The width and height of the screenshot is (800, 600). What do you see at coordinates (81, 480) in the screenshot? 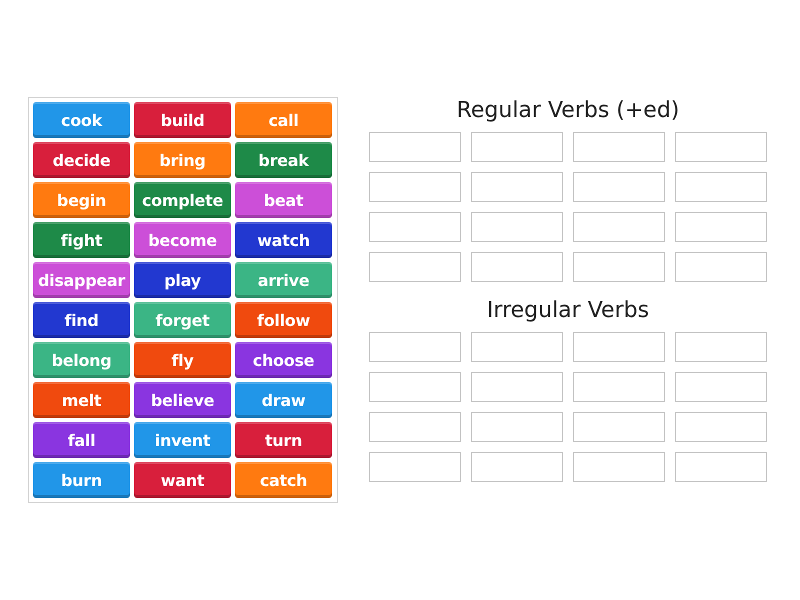
I see `word-tile: burn` at bounding box center [81, 480].